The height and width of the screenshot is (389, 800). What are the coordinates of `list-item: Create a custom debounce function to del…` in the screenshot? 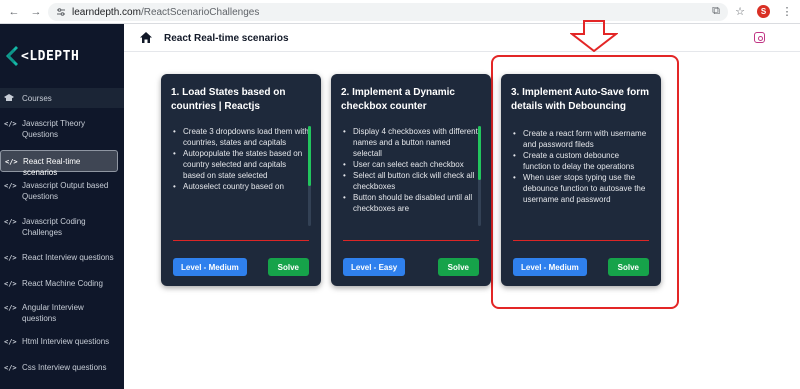 It's located at (580, 161).